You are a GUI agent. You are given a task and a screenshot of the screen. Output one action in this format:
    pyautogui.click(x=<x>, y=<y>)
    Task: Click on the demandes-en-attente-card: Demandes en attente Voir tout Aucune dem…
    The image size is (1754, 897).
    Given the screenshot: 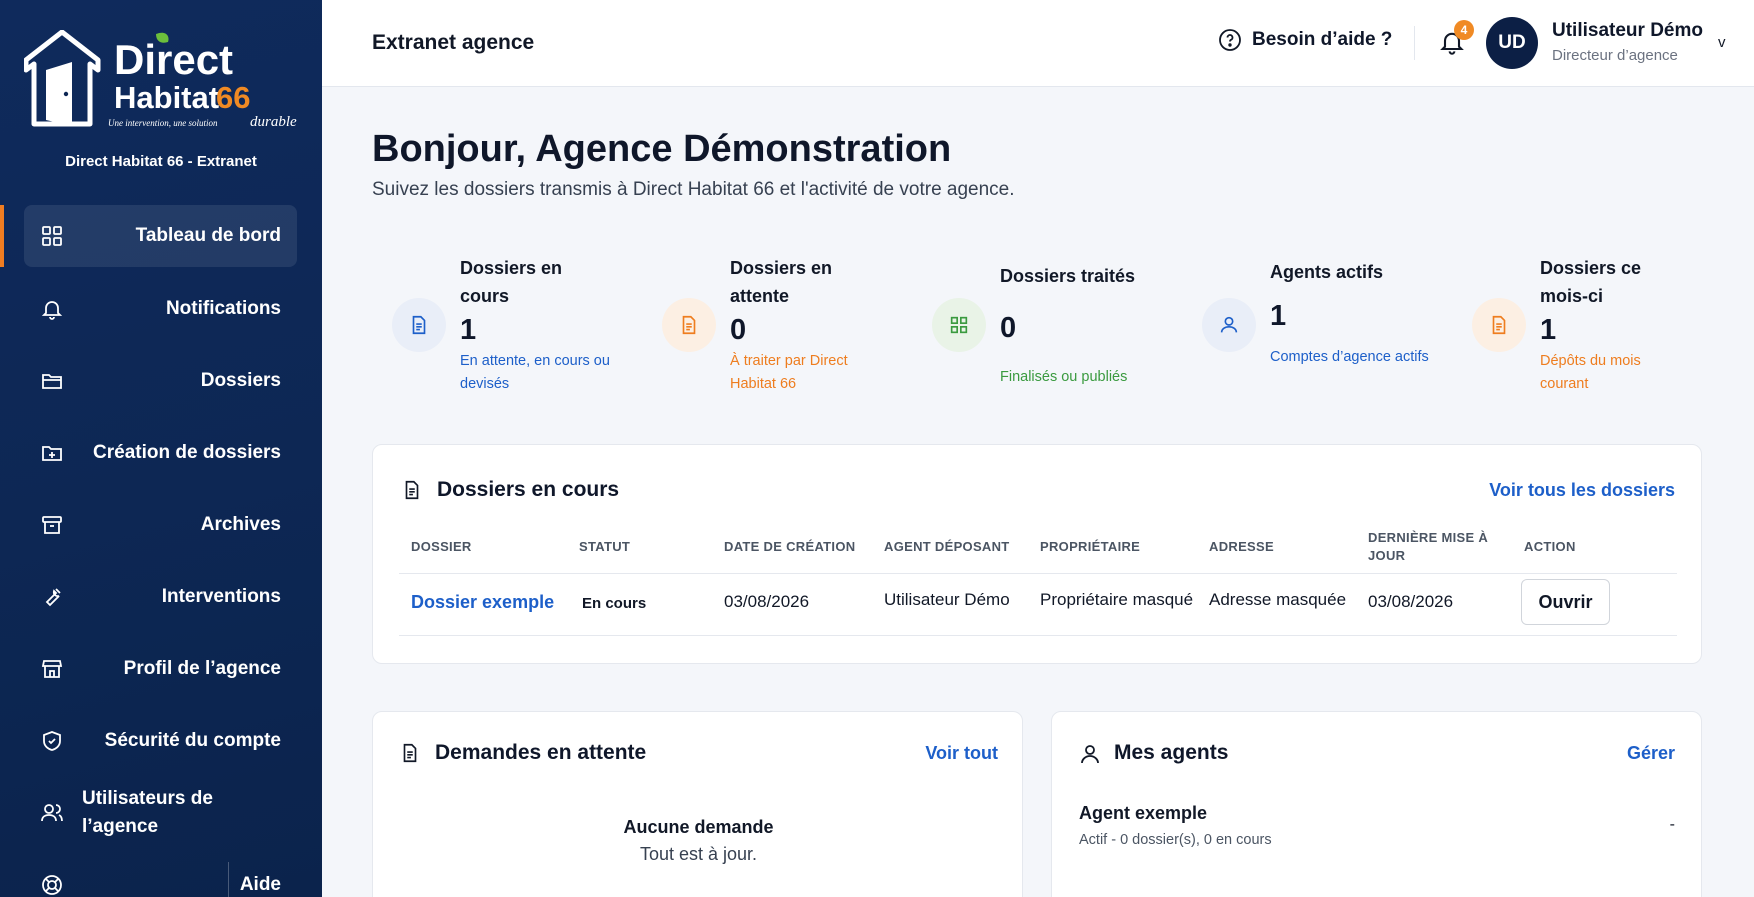 What is the action you would take?
    pyautogui.click(x=697, y=804)
    